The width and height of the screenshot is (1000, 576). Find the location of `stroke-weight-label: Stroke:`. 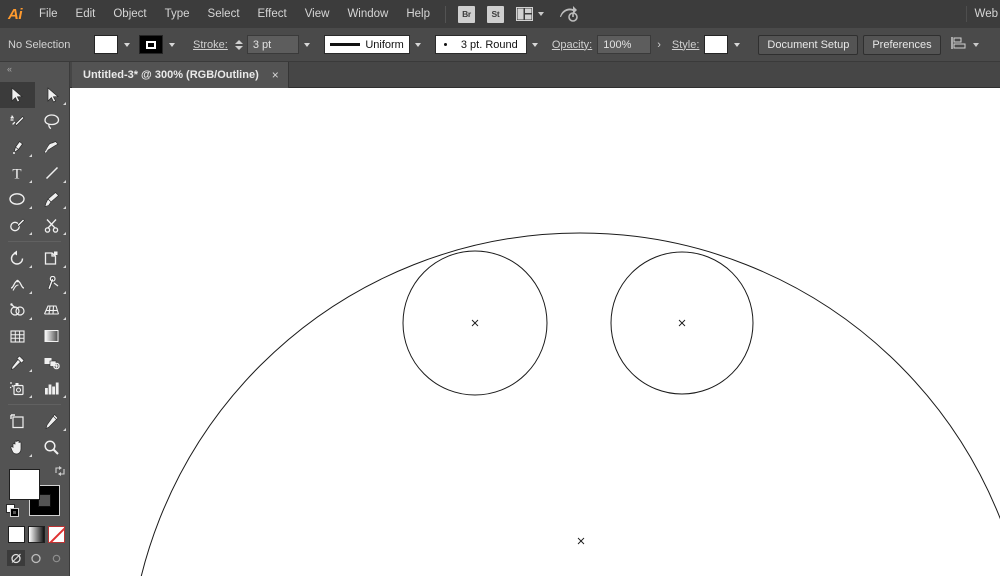

stroke-weight-label: Stroke: is located at coordinates (210, 45).